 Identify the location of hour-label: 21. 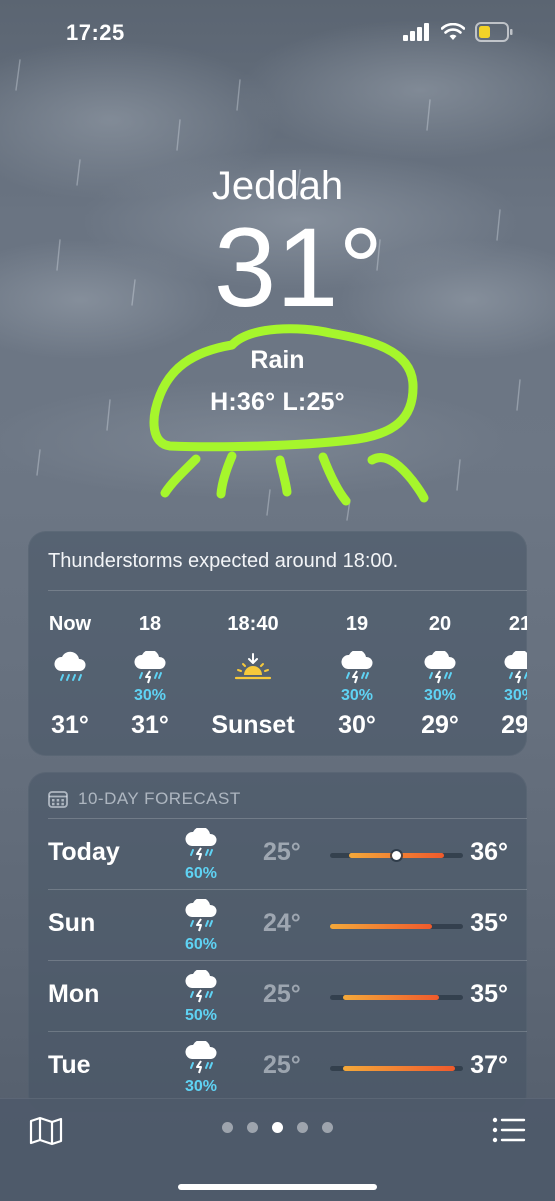
(517, 624).